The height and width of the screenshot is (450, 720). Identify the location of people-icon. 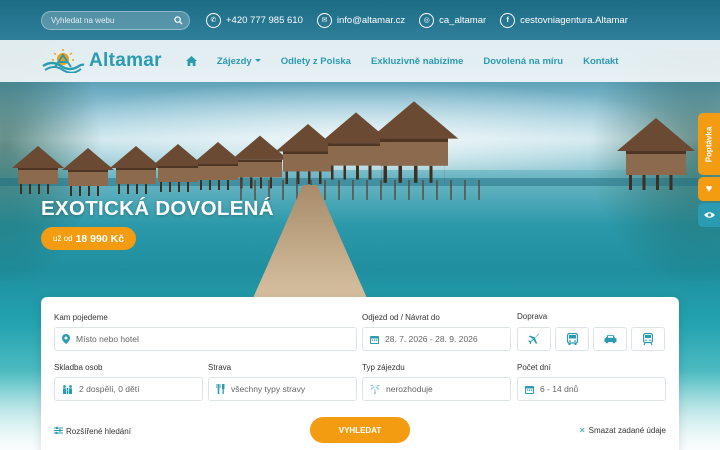
(67, 389).